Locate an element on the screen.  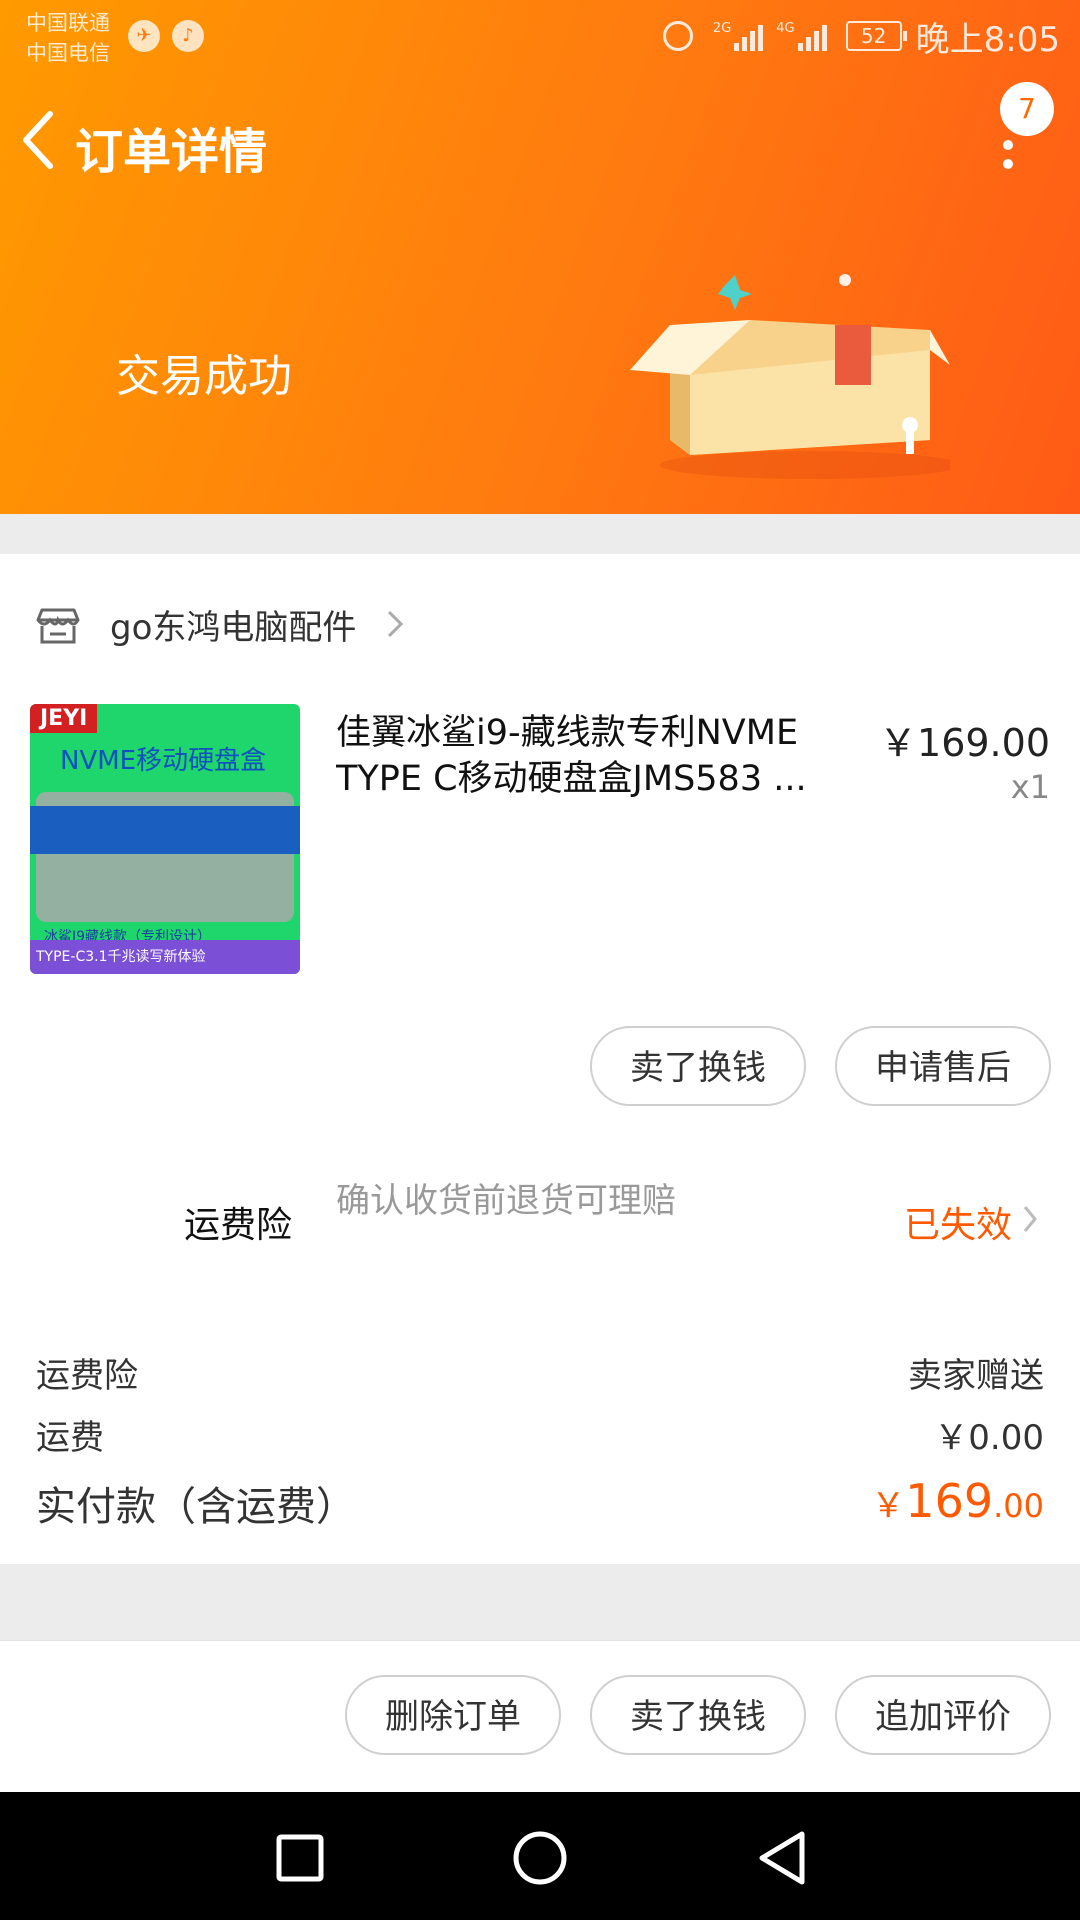
back-arrow-icon is located at coordinates (38, 140).